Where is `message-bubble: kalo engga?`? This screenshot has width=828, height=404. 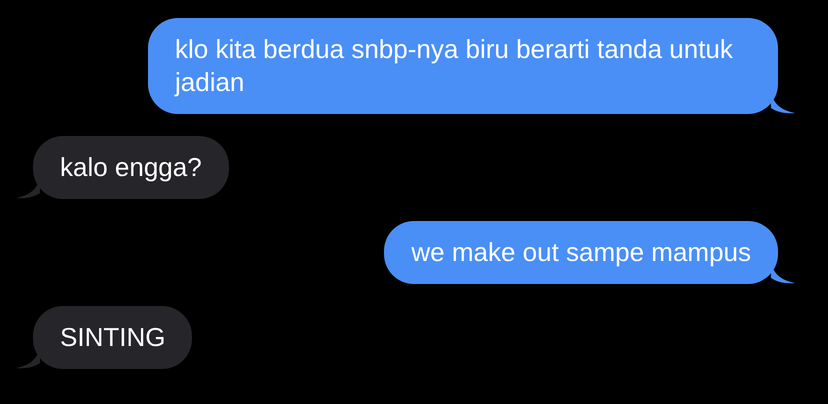 message-bubble: kalo engga? is located at coordinates (131, 167).